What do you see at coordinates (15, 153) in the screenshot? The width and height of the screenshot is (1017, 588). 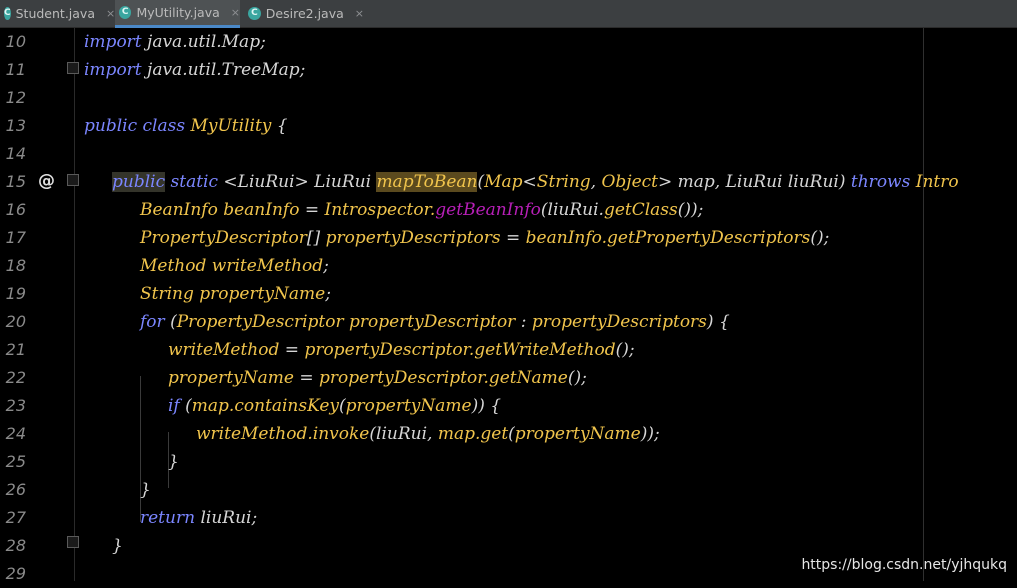 I see `line-number: 14` at bounding box center [15, 153].